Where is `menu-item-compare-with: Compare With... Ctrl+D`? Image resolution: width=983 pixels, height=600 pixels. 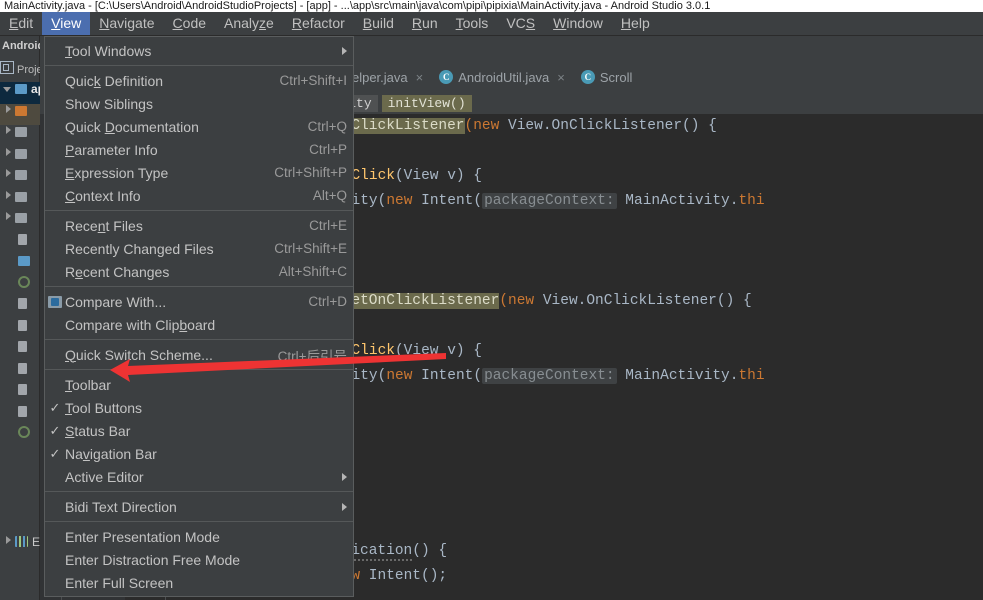
menu-item-compare-with: Compare With... Ctrl+D is located at coordinates (199, 301).